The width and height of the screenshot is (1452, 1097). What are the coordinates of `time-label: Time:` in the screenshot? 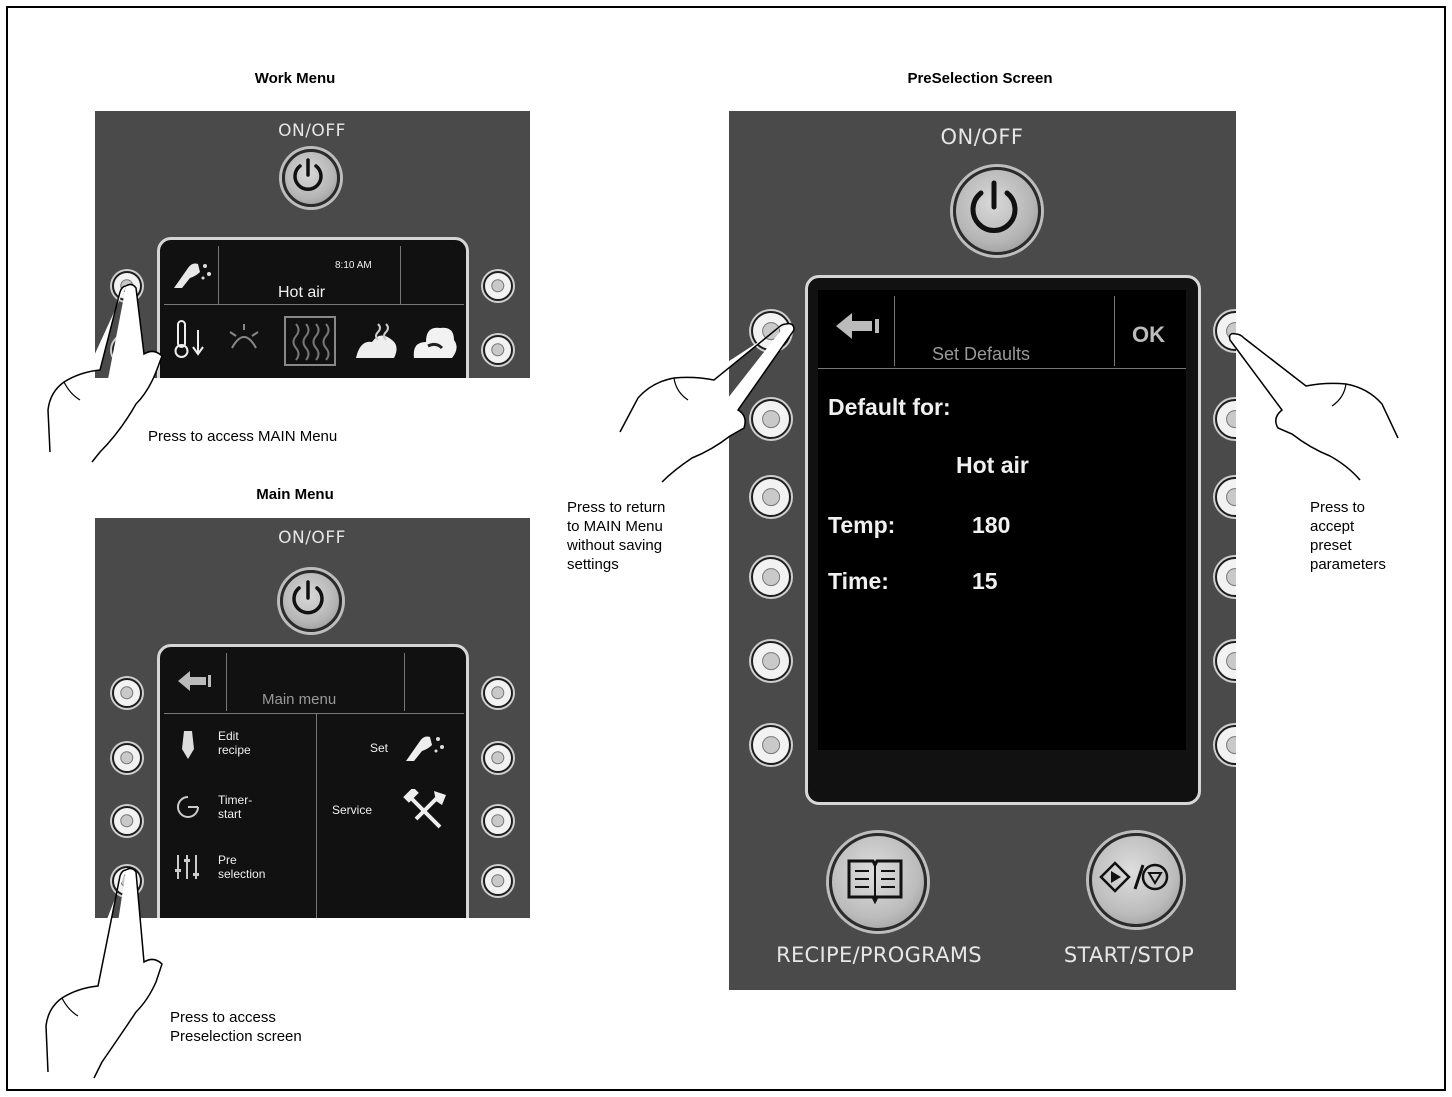 It's located at (858, 581).